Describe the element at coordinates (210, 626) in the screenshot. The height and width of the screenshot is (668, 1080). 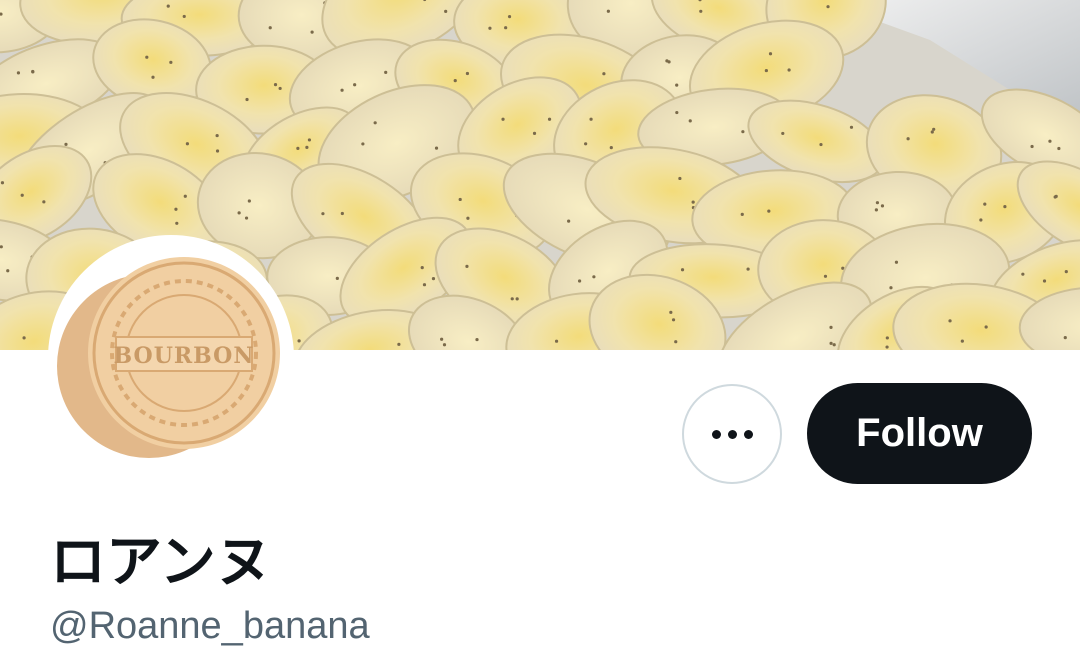
I see `profile-handle: @Roanne_banana` at that location.